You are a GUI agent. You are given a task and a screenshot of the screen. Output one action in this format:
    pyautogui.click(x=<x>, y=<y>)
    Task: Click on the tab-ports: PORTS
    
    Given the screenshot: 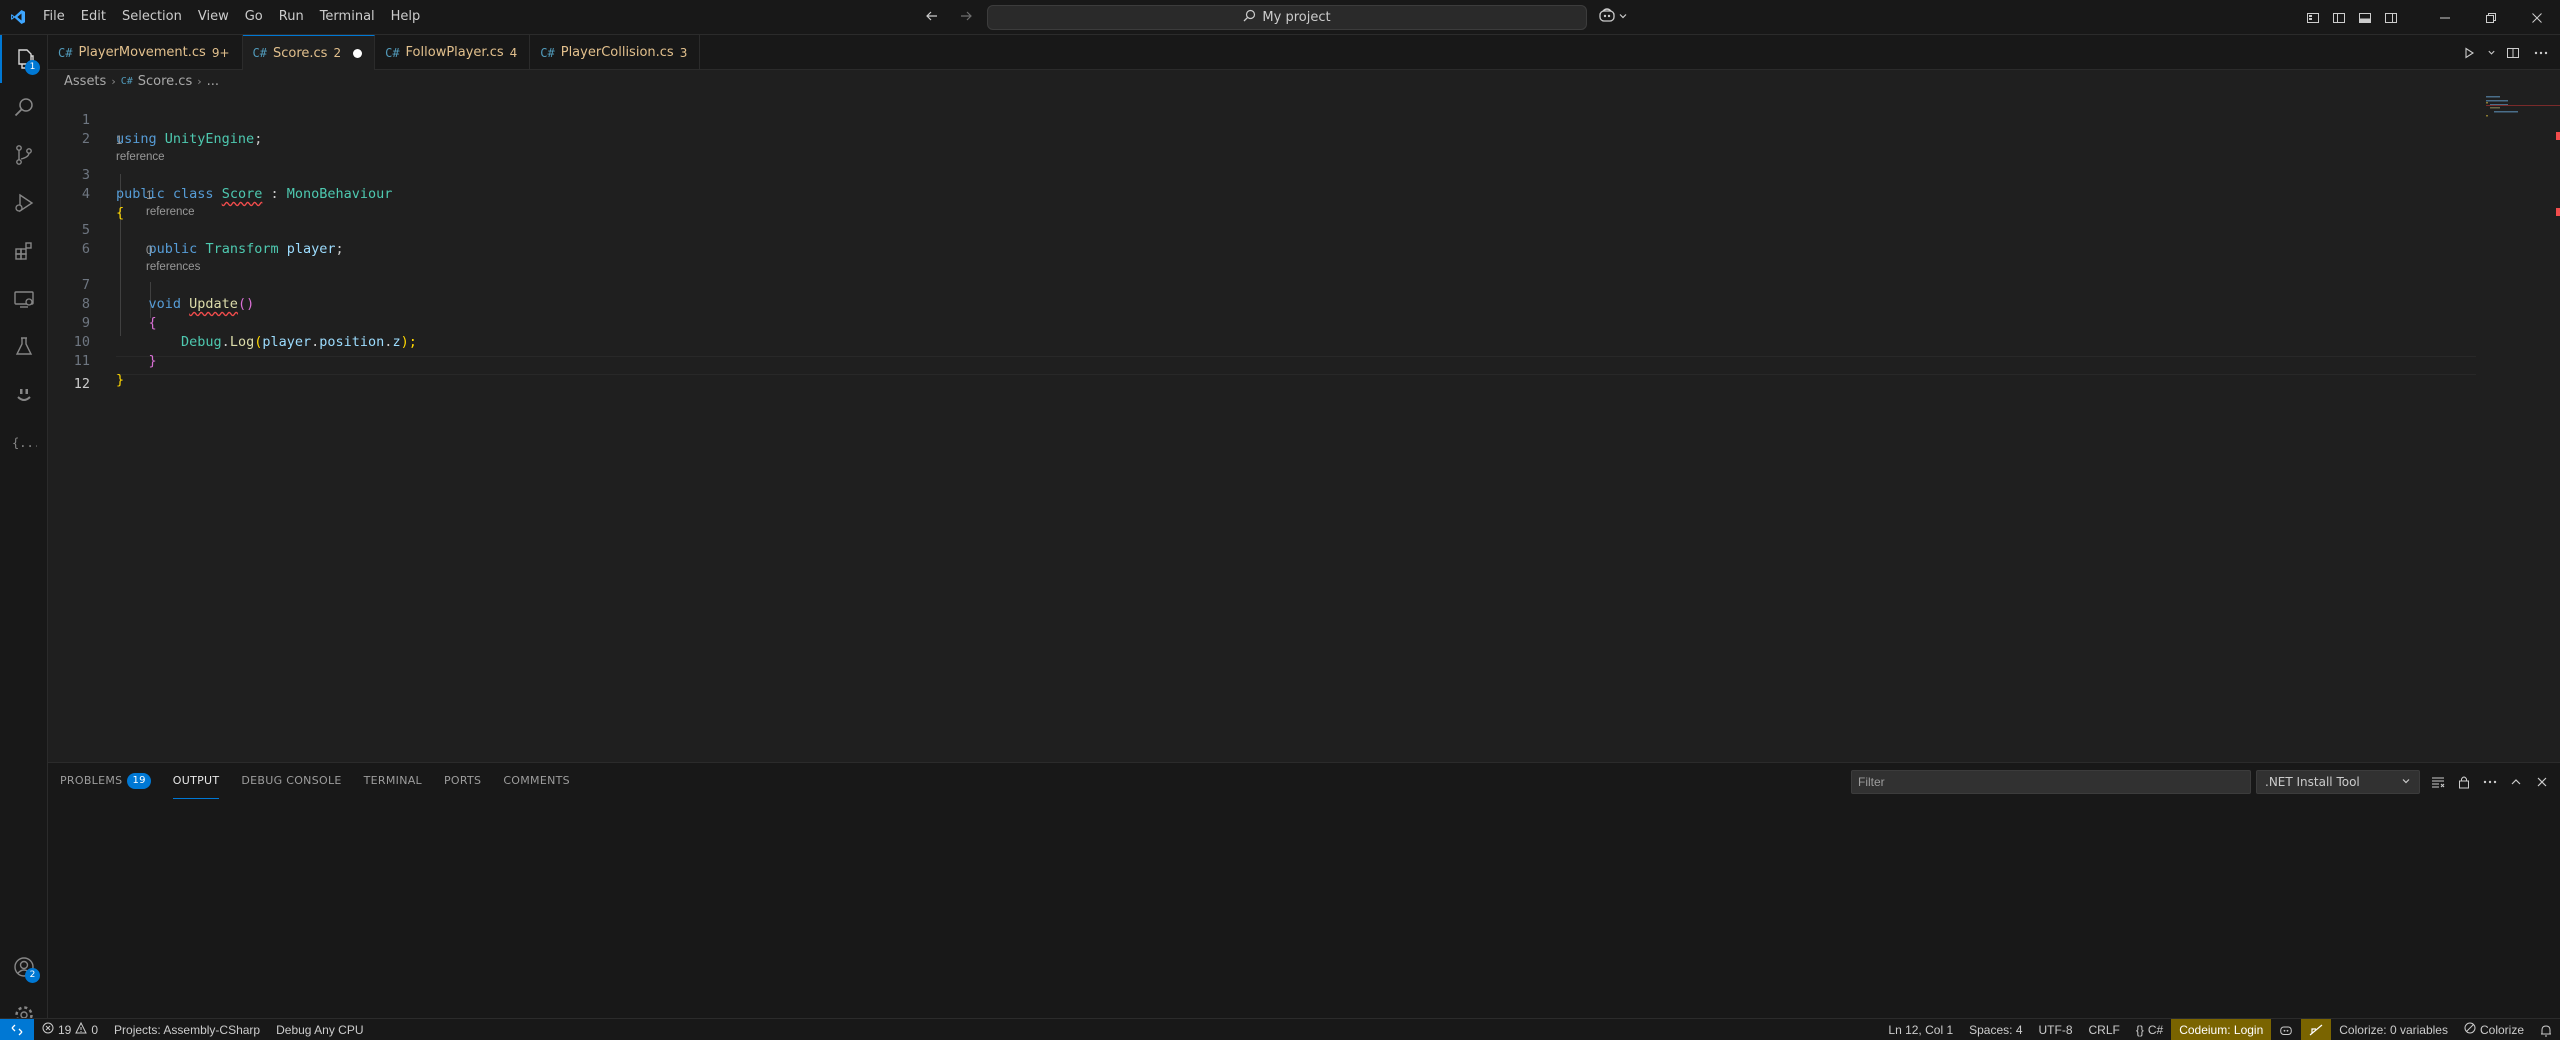 What is the action you would take?
    pyautogui.click(x=462, y=781)
    